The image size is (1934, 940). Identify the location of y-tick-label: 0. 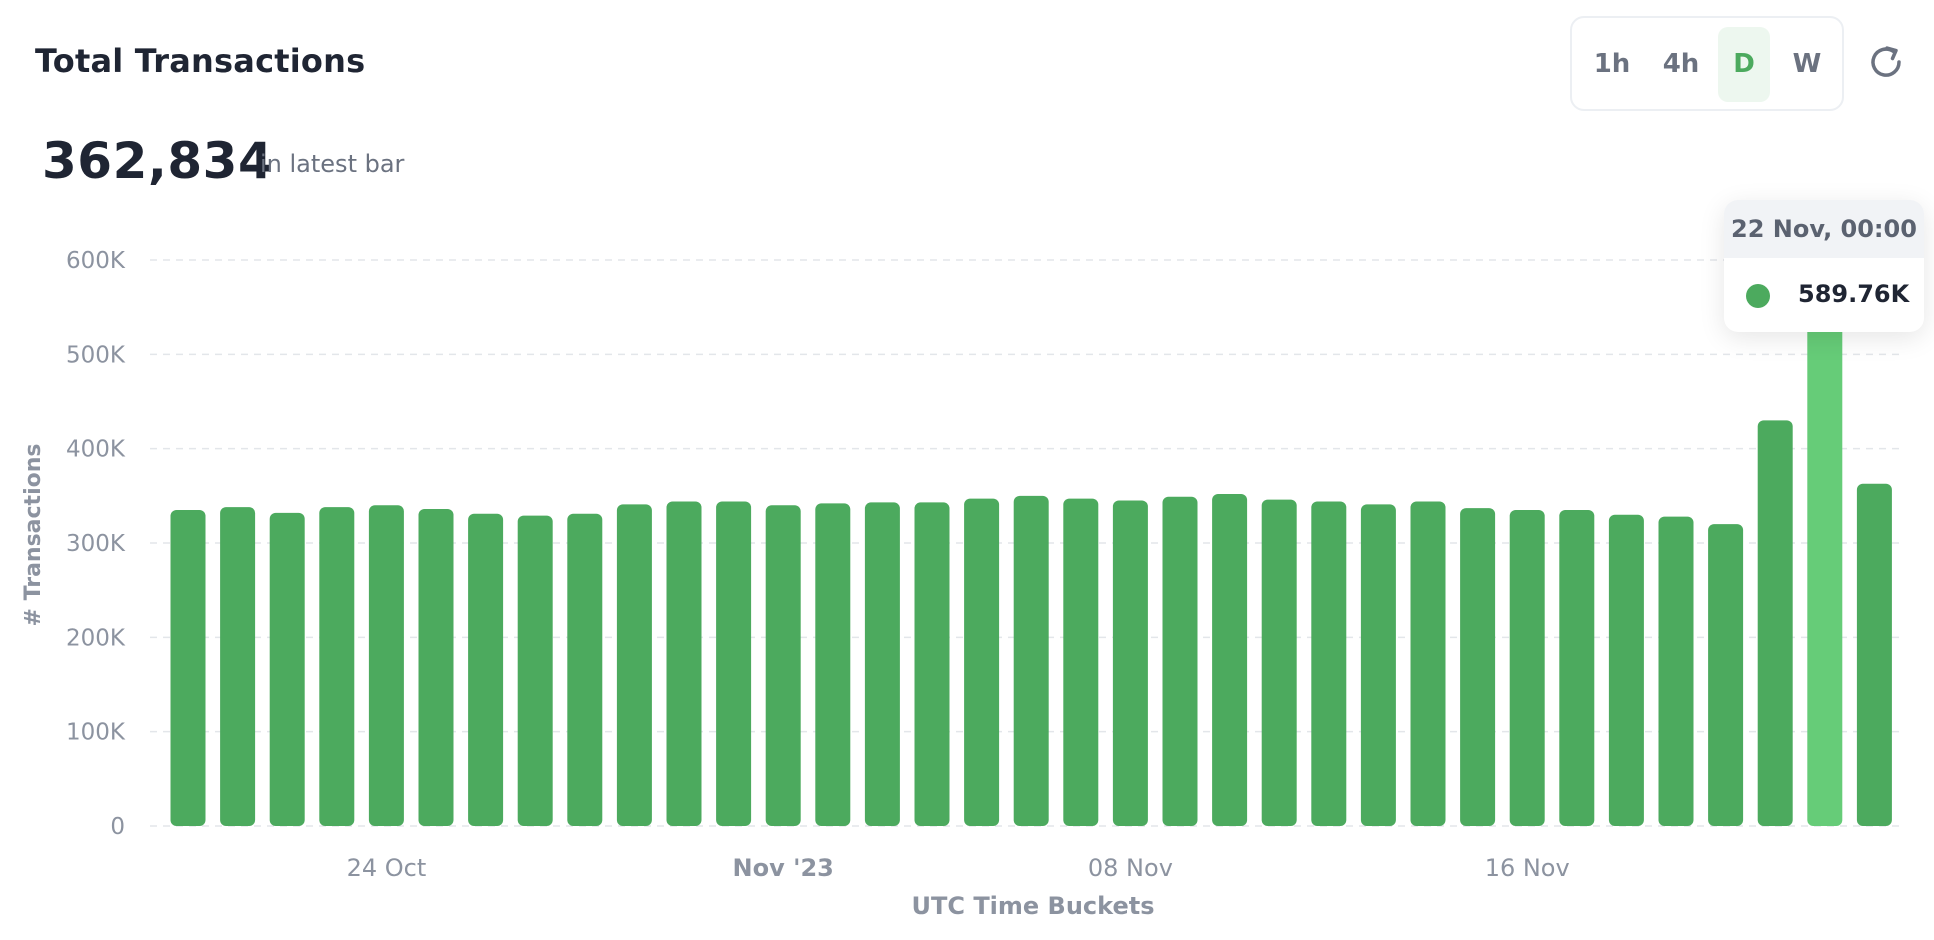
(117, 827).